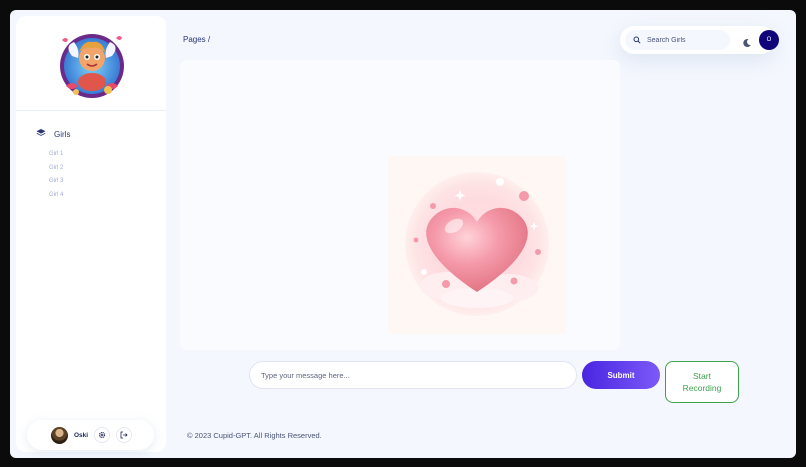 The width and height of the screenshot is (806, 467). Describe the element at coordinates (747, 41) in the screenshot. I see `moon-icon` at that location.